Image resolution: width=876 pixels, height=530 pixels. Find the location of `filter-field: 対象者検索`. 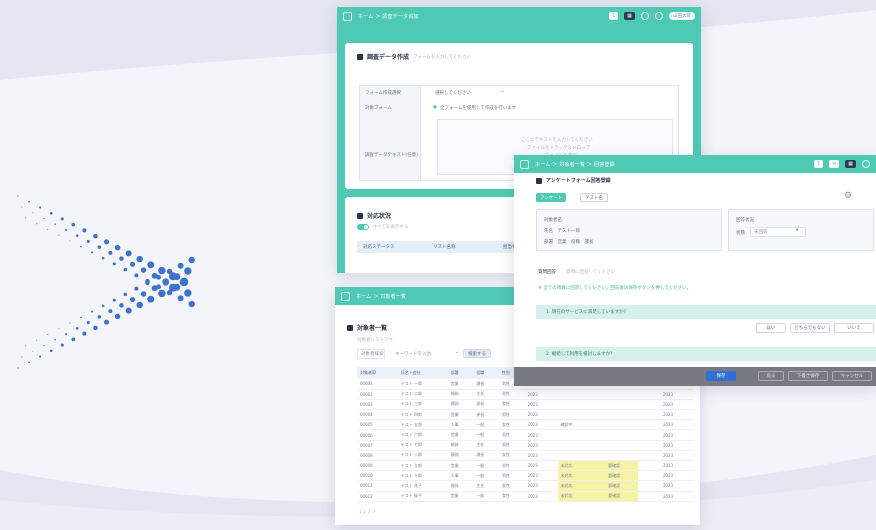

filter-field: 対象者検索 is located at coordinates (371, 354).